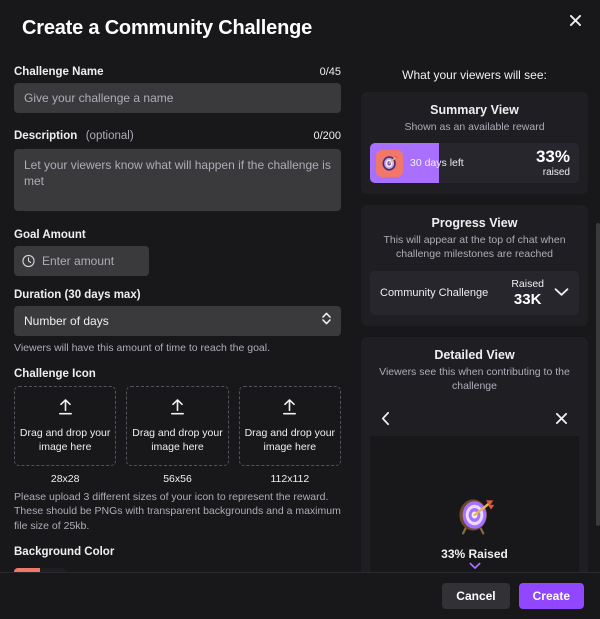 The width and height of the screenshot is (600, 619). What do you see at coordinates (64, 551) in the screenshot?
I see `background-color-label: Background Color` at bounding box center [64, 551].